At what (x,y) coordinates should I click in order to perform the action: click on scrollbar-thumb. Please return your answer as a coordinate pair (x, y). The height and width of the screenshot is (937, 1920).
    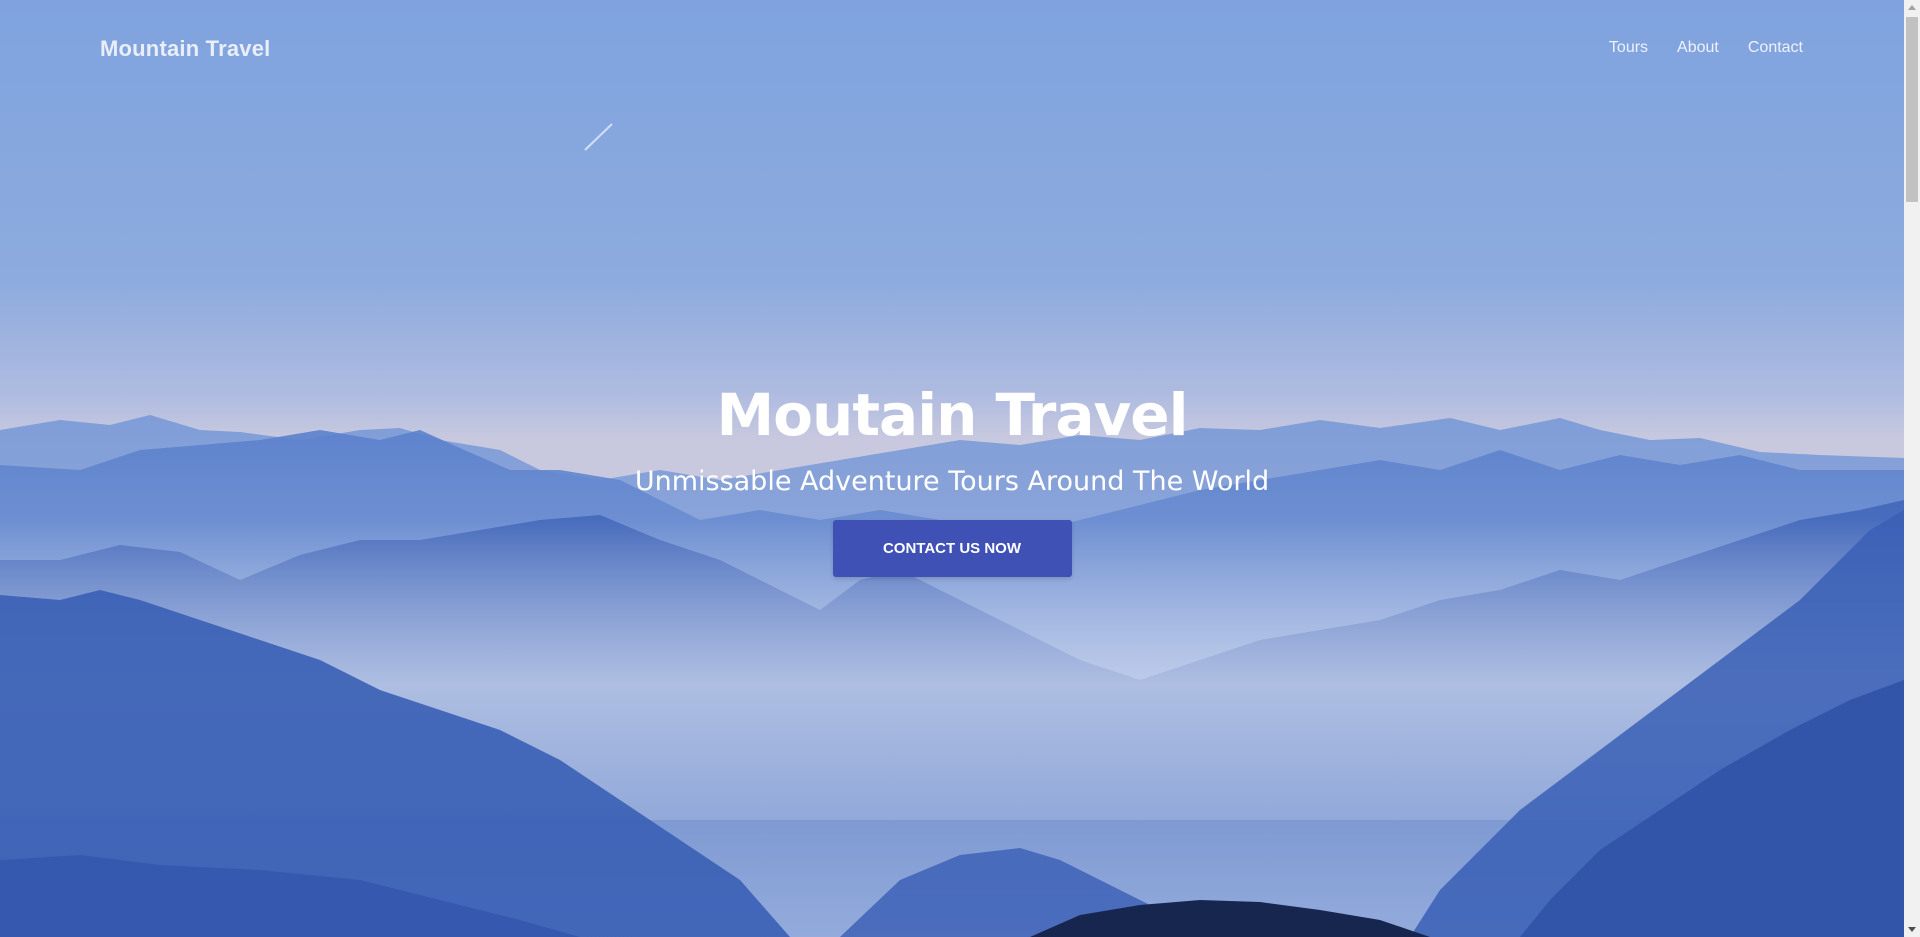
    Looking at the image, I should click on (1912, 109).